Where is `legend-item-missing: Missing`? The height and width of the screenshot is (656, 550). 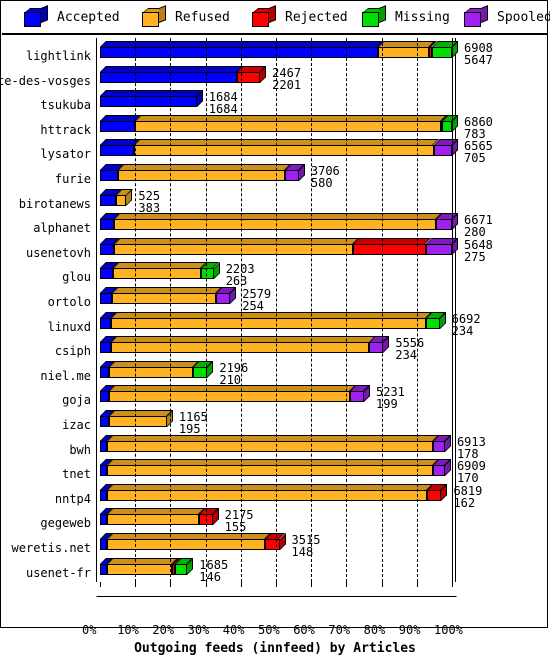
legend-item-missing: Missing is located at coordinates (406, 16).